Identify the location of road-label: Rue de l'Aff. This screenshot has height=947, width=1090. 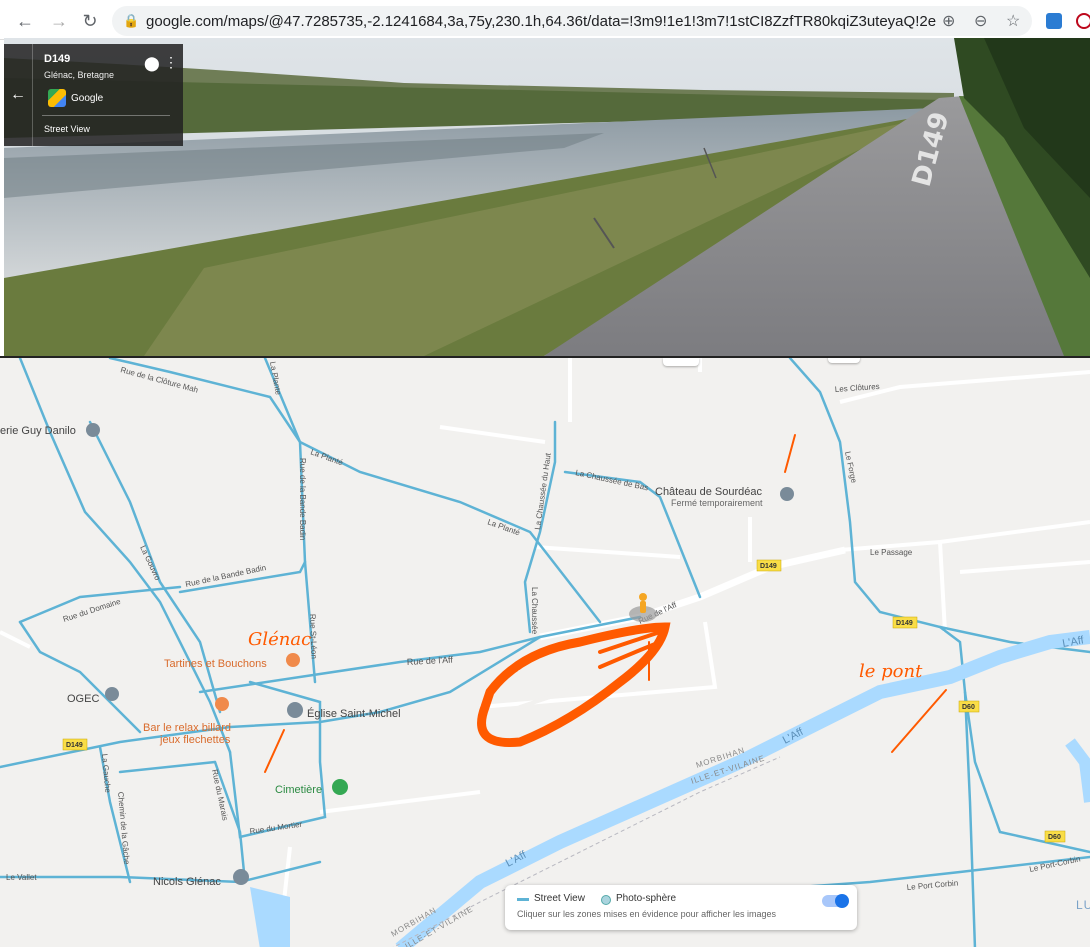
(430, 661).